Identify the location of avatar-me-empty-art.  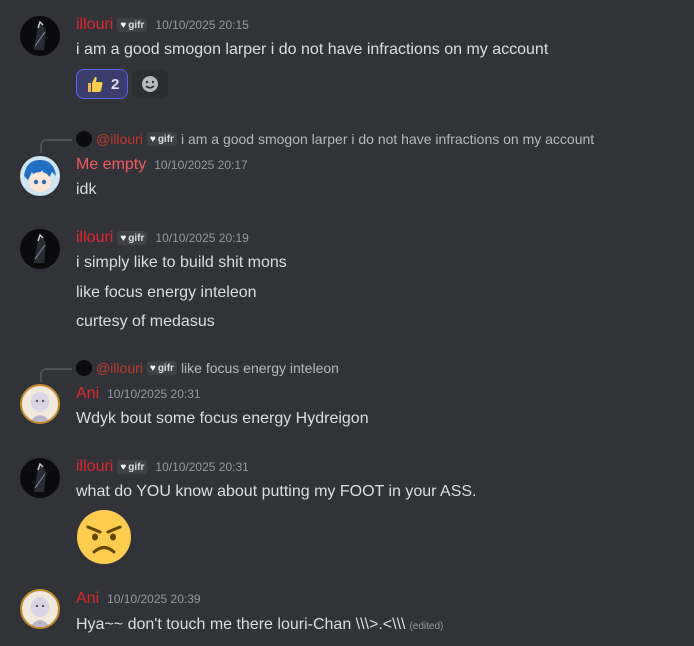
(40, 176).